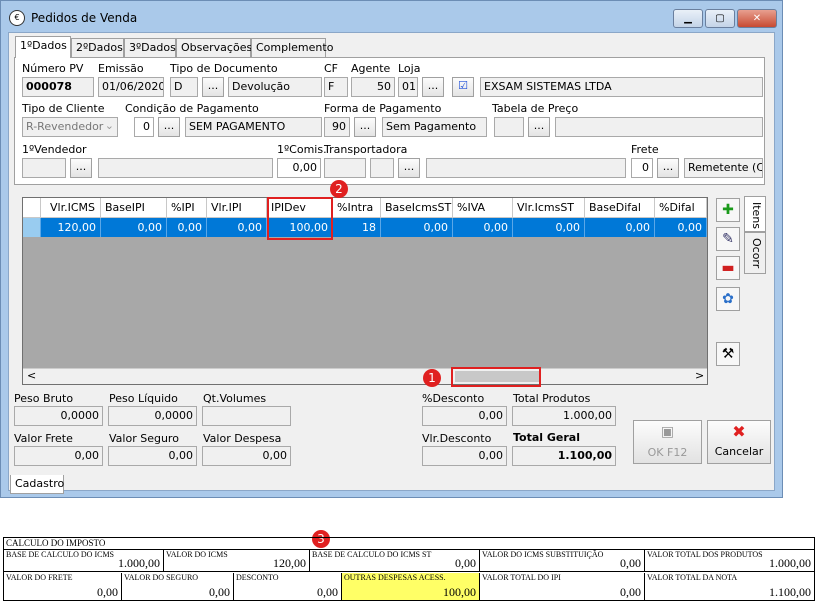 Image resolution: width=816 pixels, height=610 pixels. What do you see at coordinates (757, 18) in the screenshot?
I see `close-button: ✕` at bounding box center [757, 18].